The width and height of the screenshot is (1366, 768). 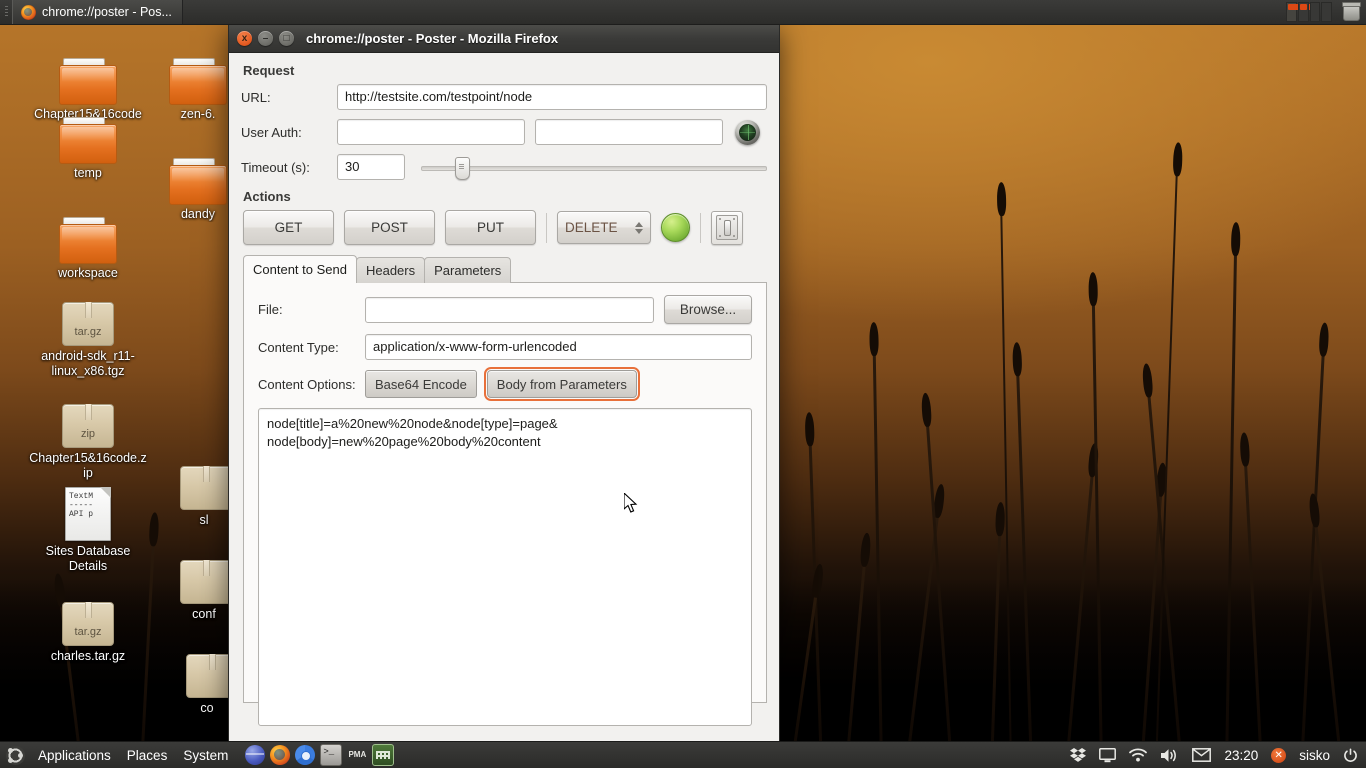 What do you see at coordinates (298, 347) in the screenshot?
I see `content-type-label: Content Type:` at bounding box center [298, 347].